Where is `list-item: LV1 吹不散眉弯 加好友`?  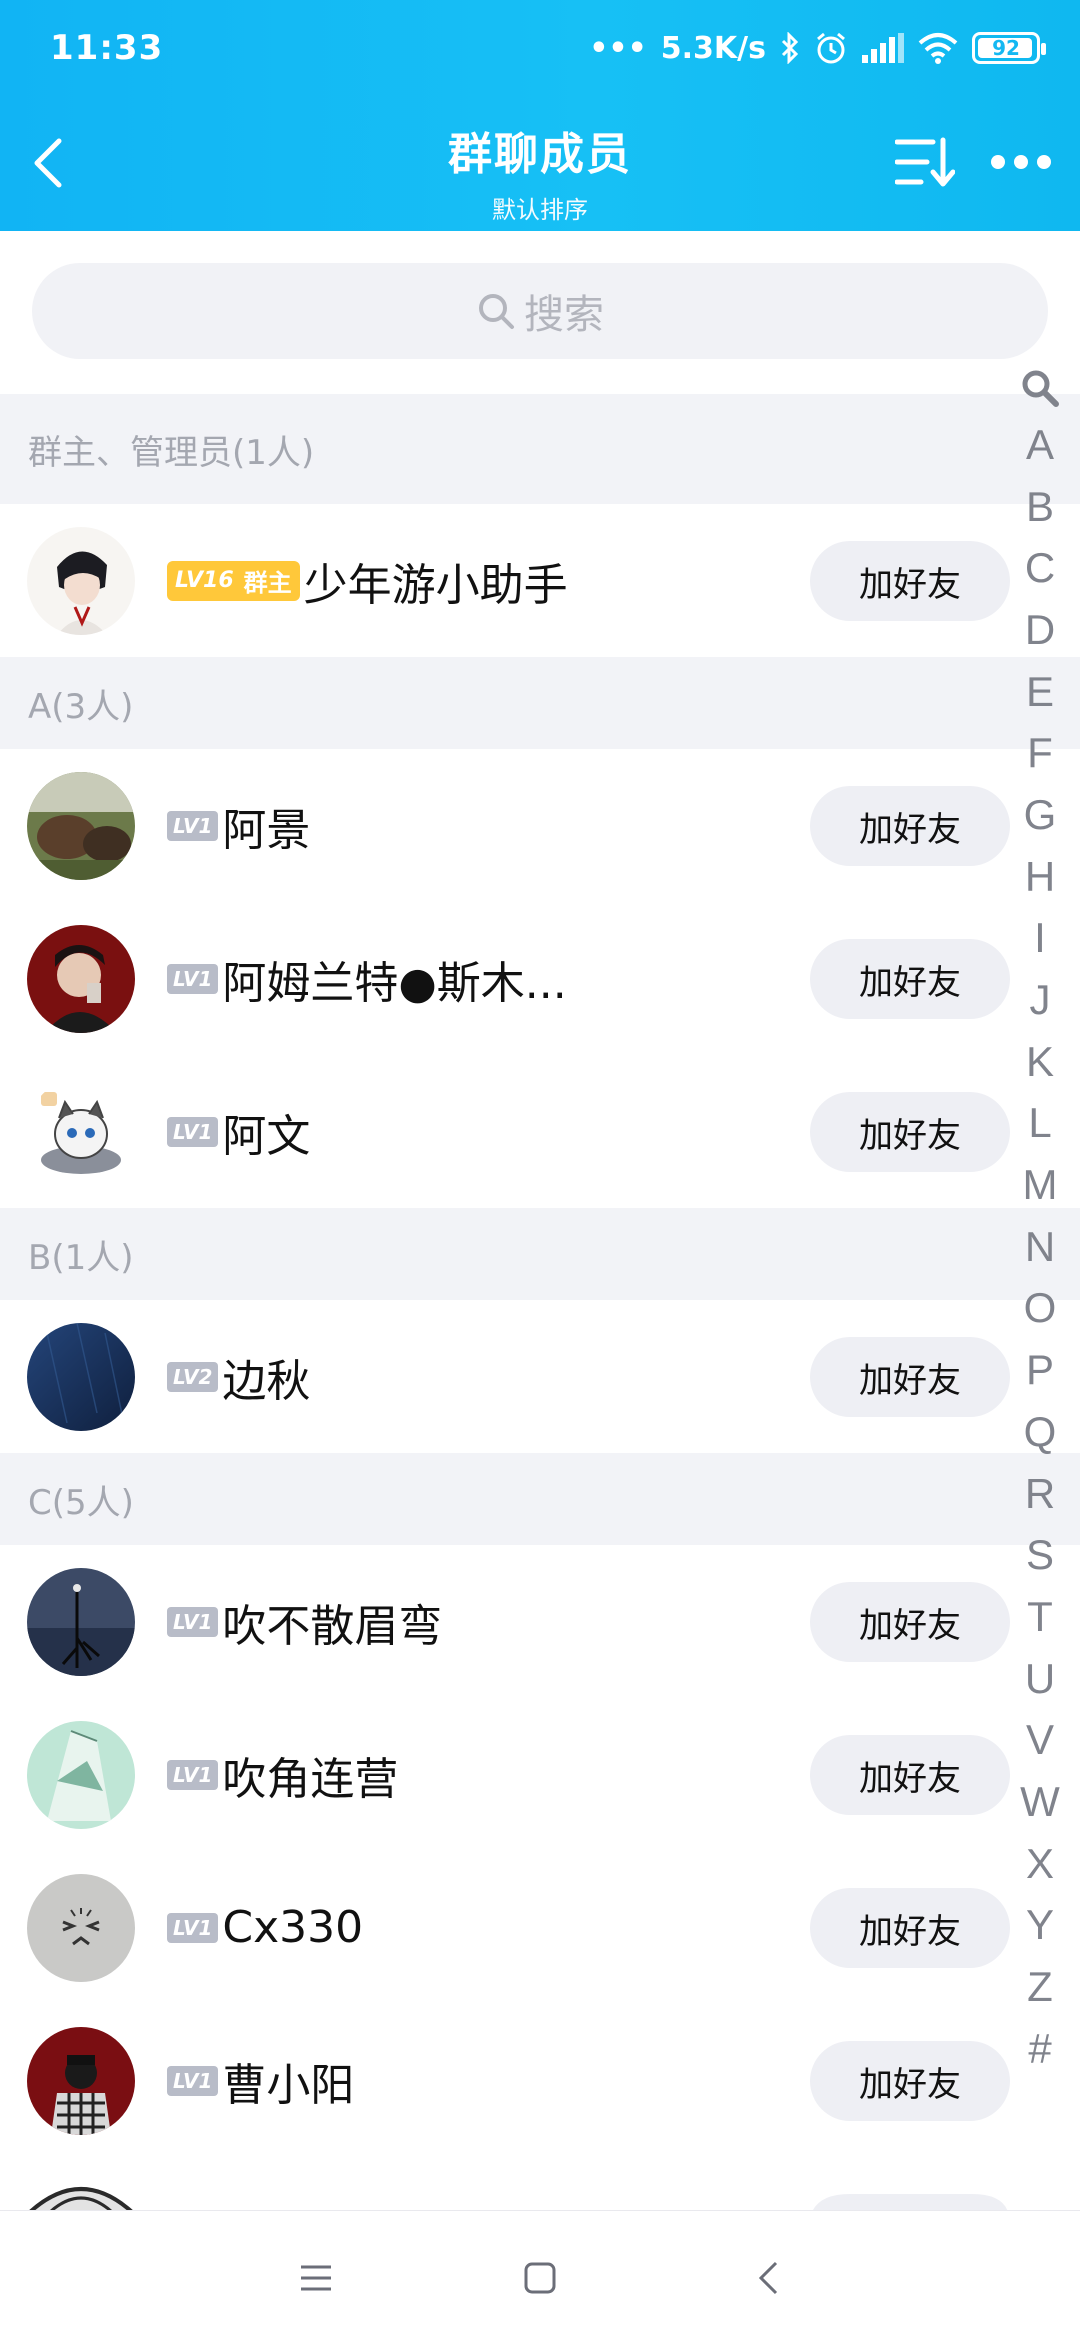 list-item: LV1 吹不散眉弯 加好友 is located at coordinates (540, 1621).